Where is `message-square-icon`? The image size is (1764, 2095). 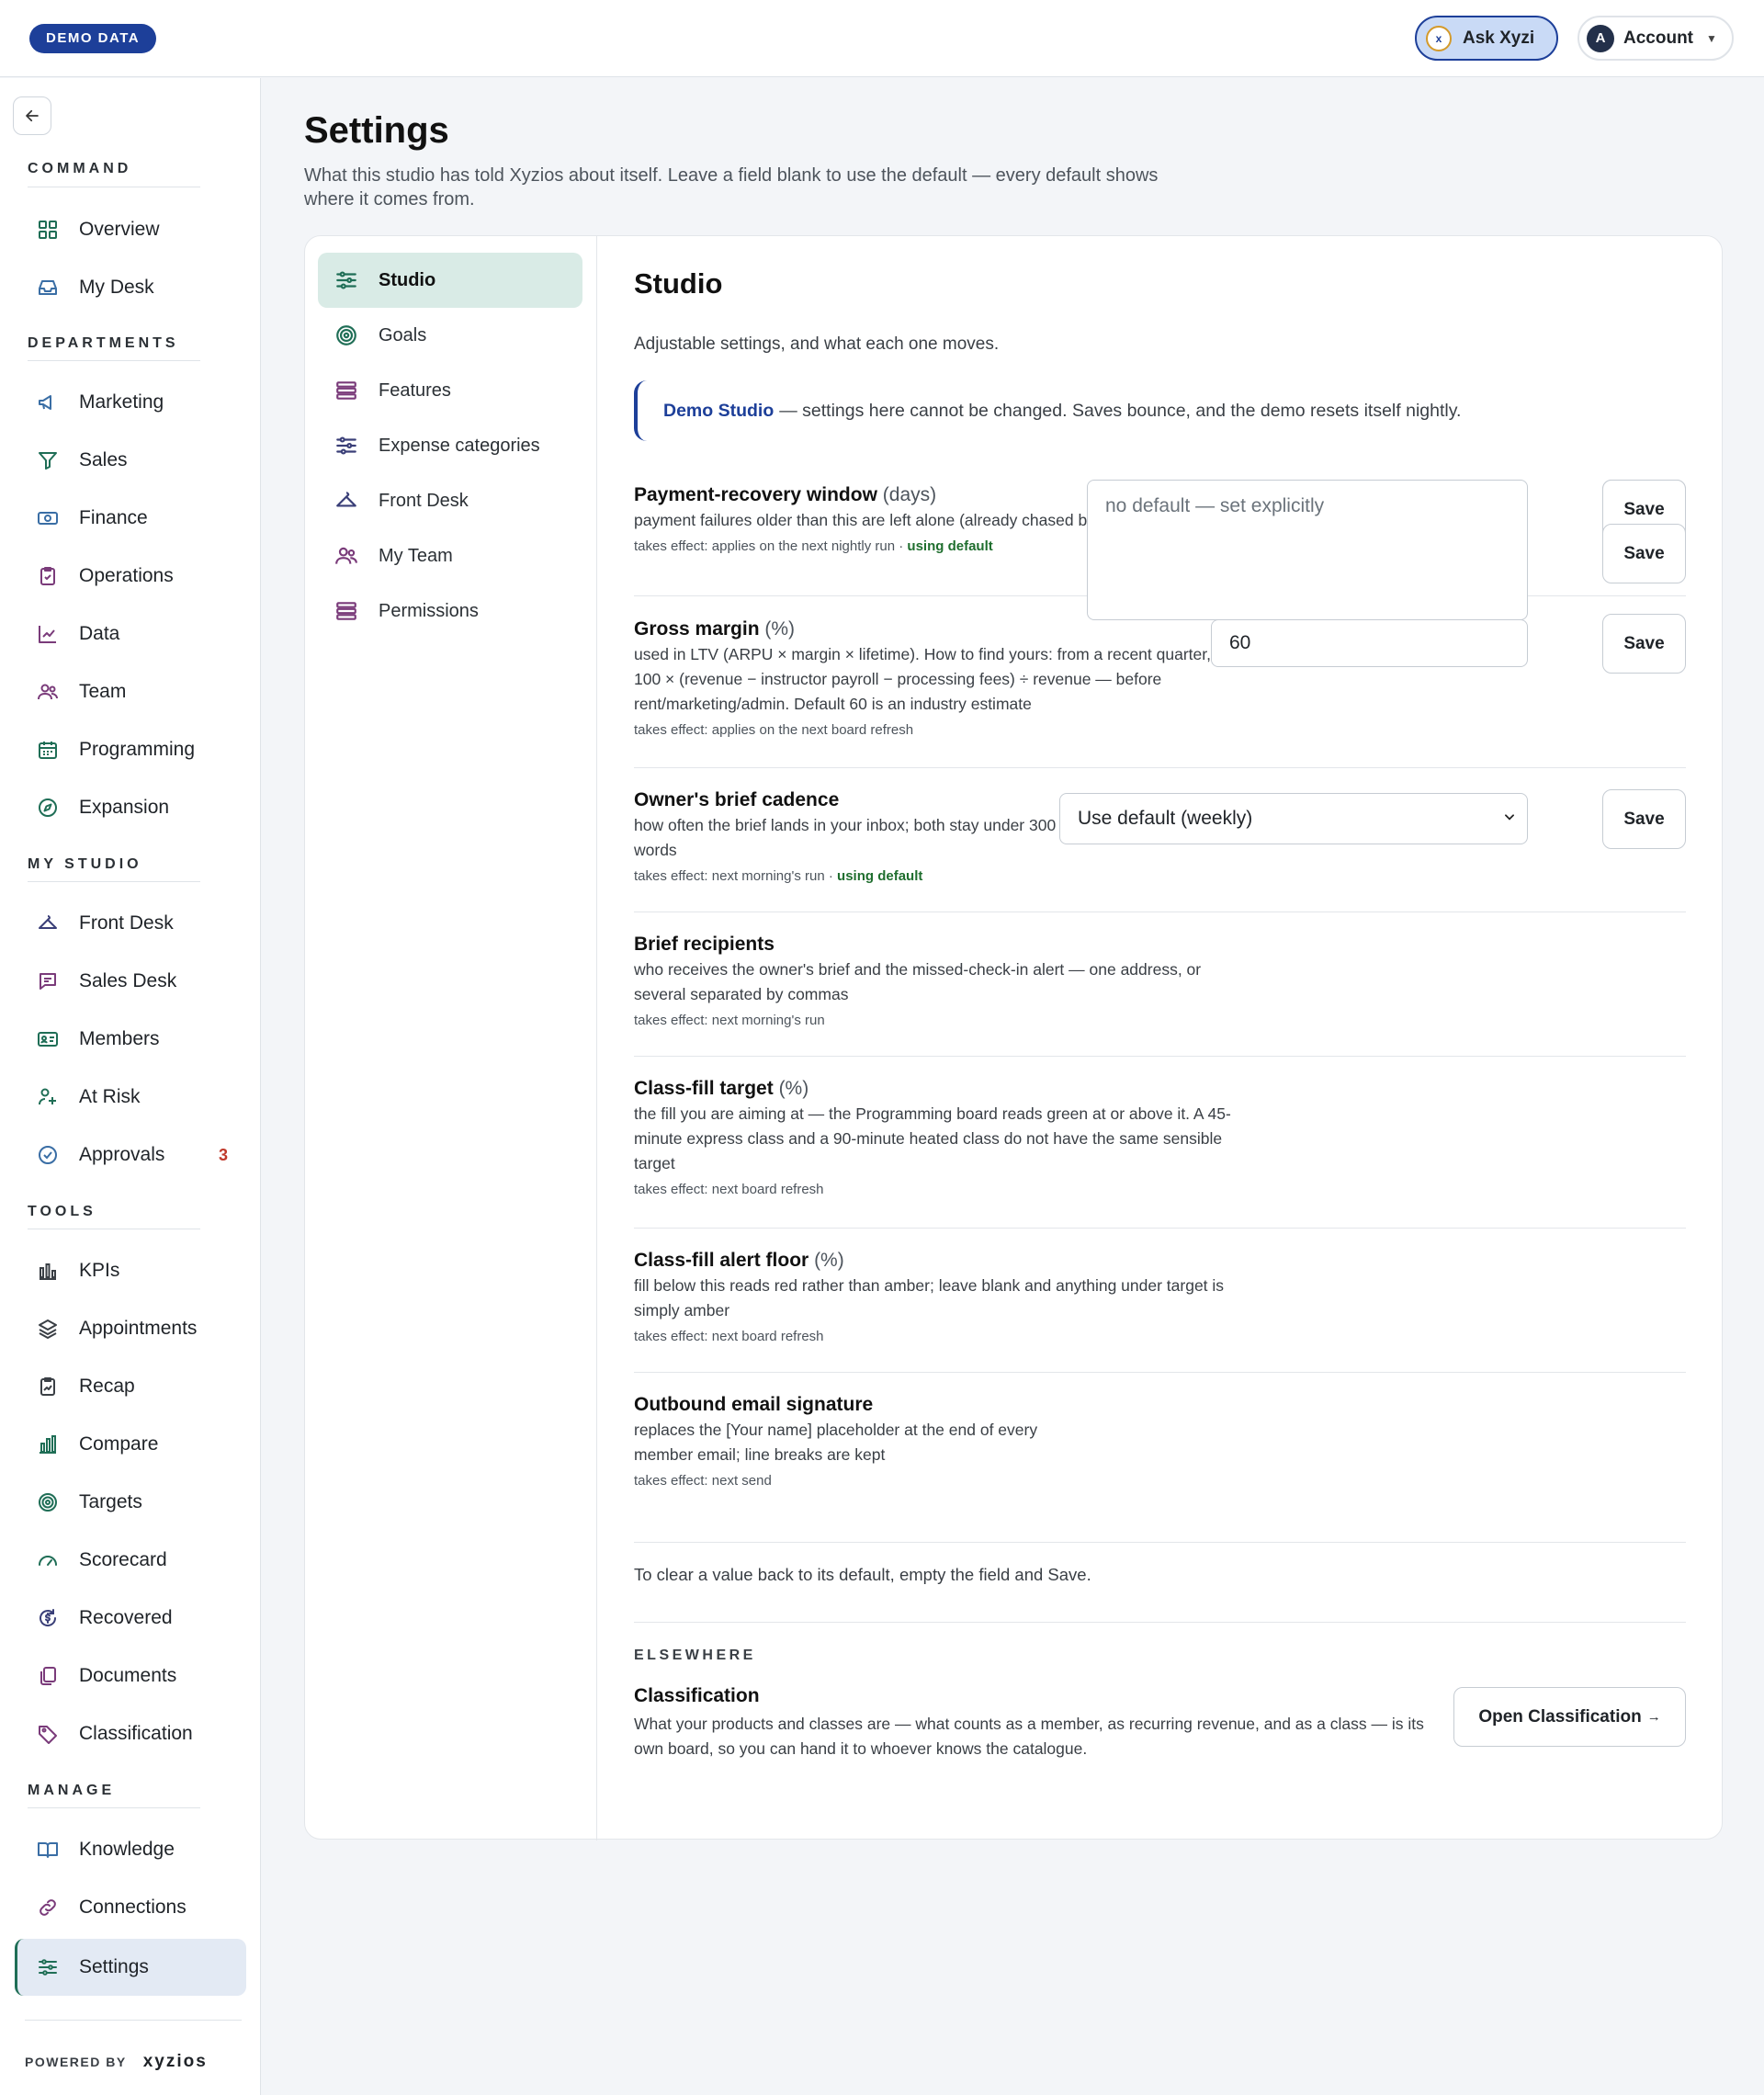 message-square-icon is located at coordinates (48, 981).